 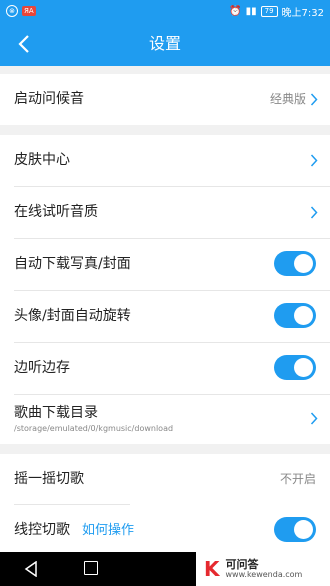 I want to click on watermark-name: 可问答, so click(x=242, y=564).